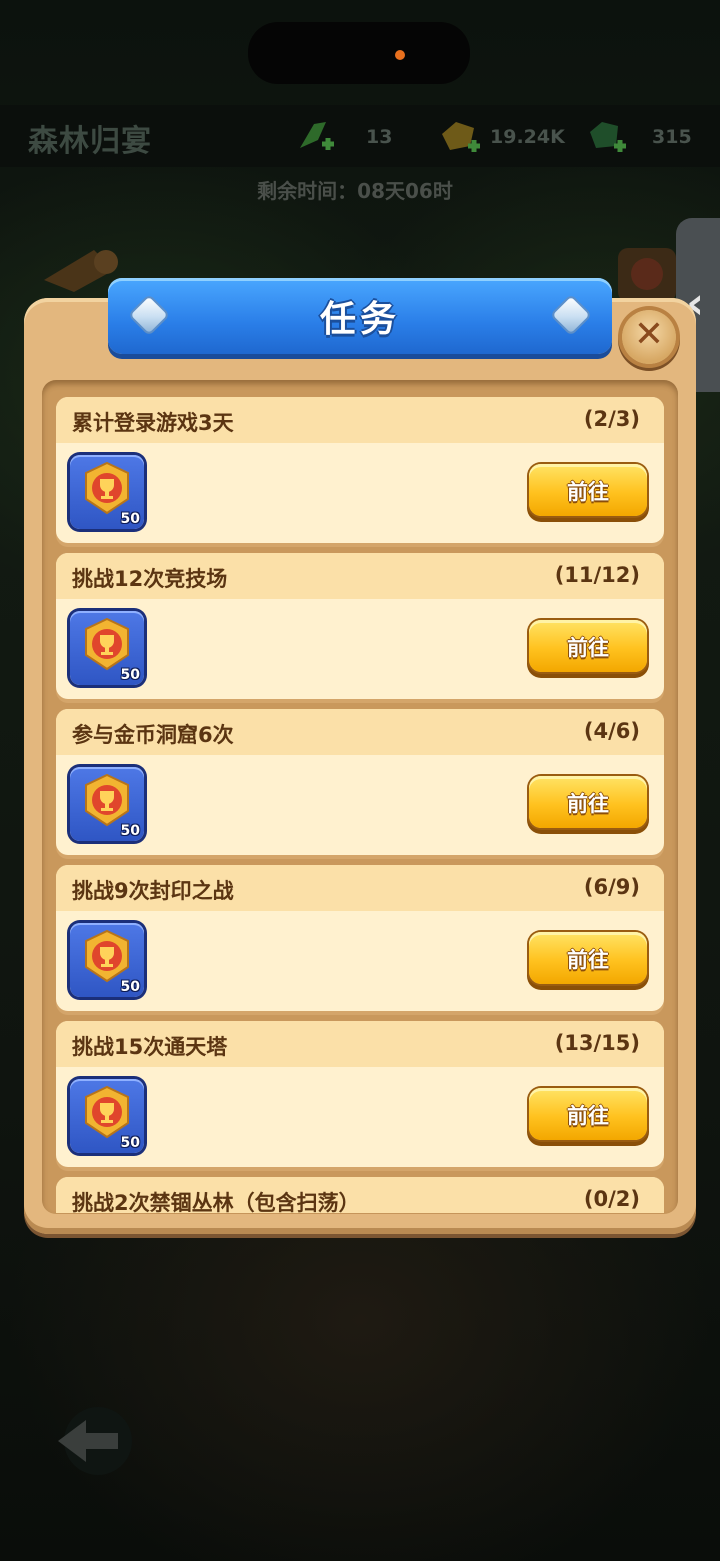  I want to click on camera-indicator, so click(400, 55).